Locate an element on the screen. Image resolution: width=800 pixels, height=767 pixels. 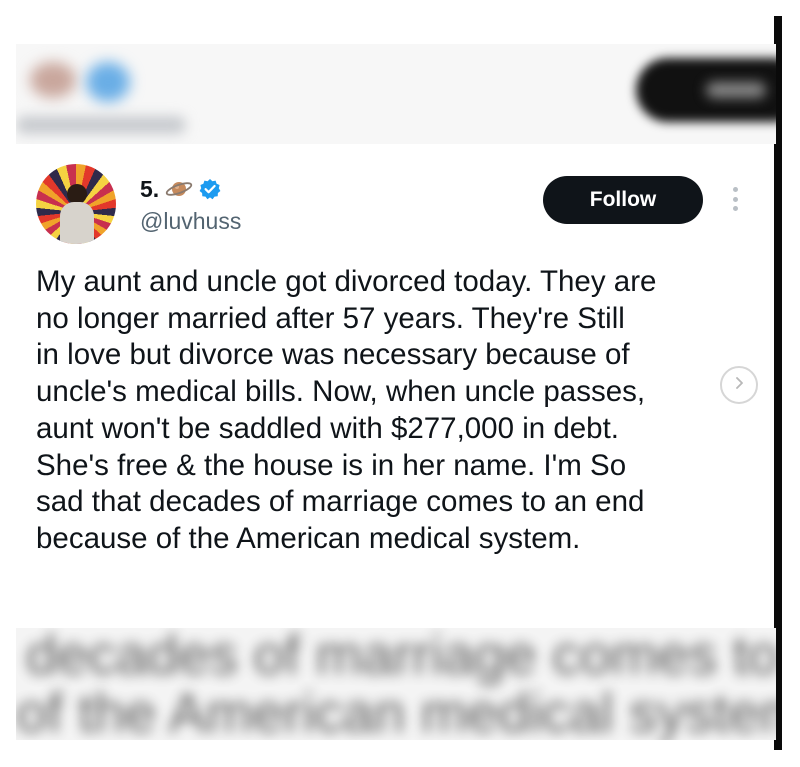
follow-button: Follow is located at coordinates (623, 200).